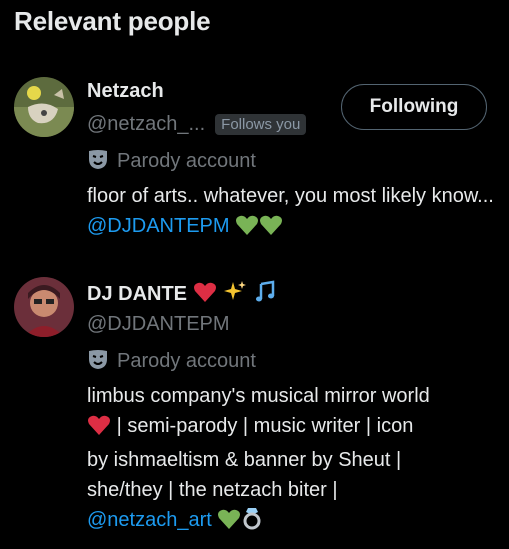 Image resolution: width=509 pixels, height=549 pixels. Describe the element at coordinates (414, 107) in the screenshot. I see `following-button: Following` at that location.